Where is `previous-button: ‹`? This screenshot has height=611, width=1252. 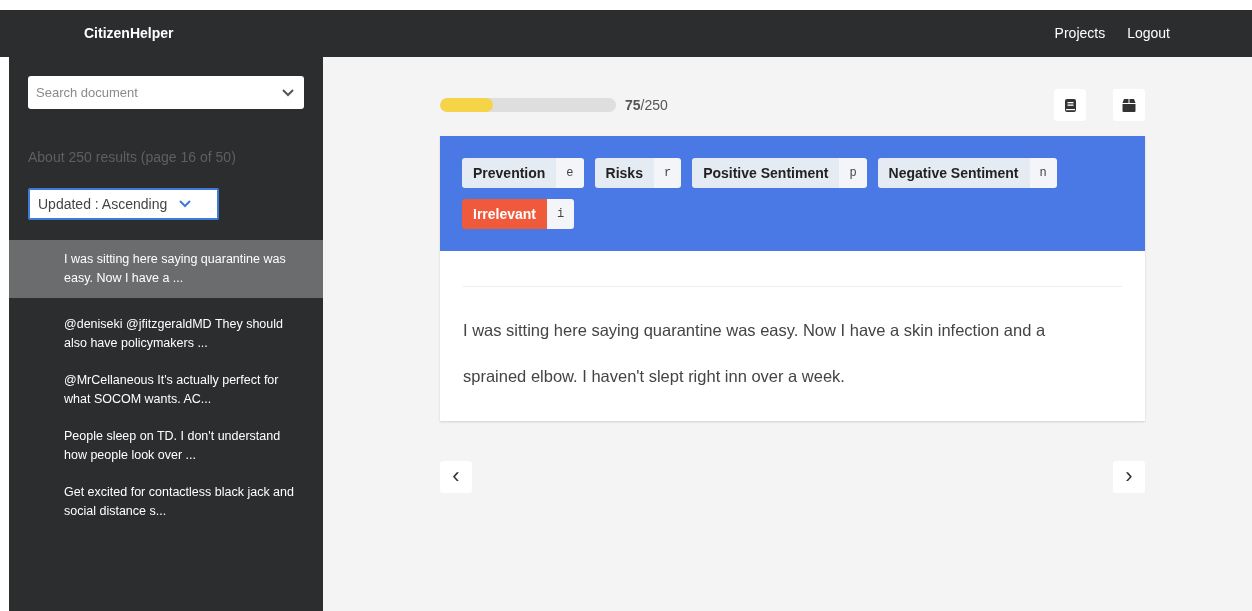
previous-button: ‹ is located at coordinates (456, 477).